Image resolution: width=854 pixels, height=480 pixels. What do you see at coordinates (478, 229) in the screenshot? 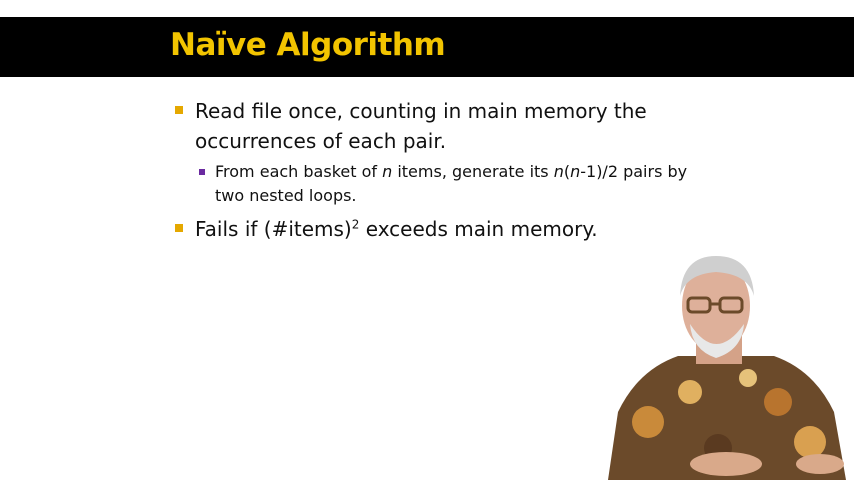
I see `bullet-text-part2: exceeds main memory.` at bounding box center [478, 229].